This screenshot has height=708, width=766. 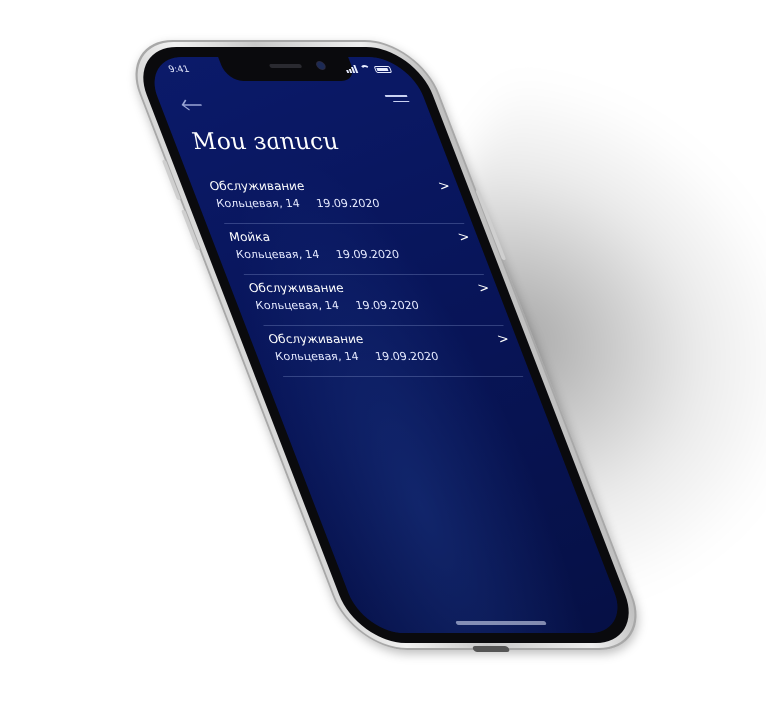 What do you see at coordinates (321, 65) in the screenshot?
I see `front-camera` at bounding box center [321, 65].